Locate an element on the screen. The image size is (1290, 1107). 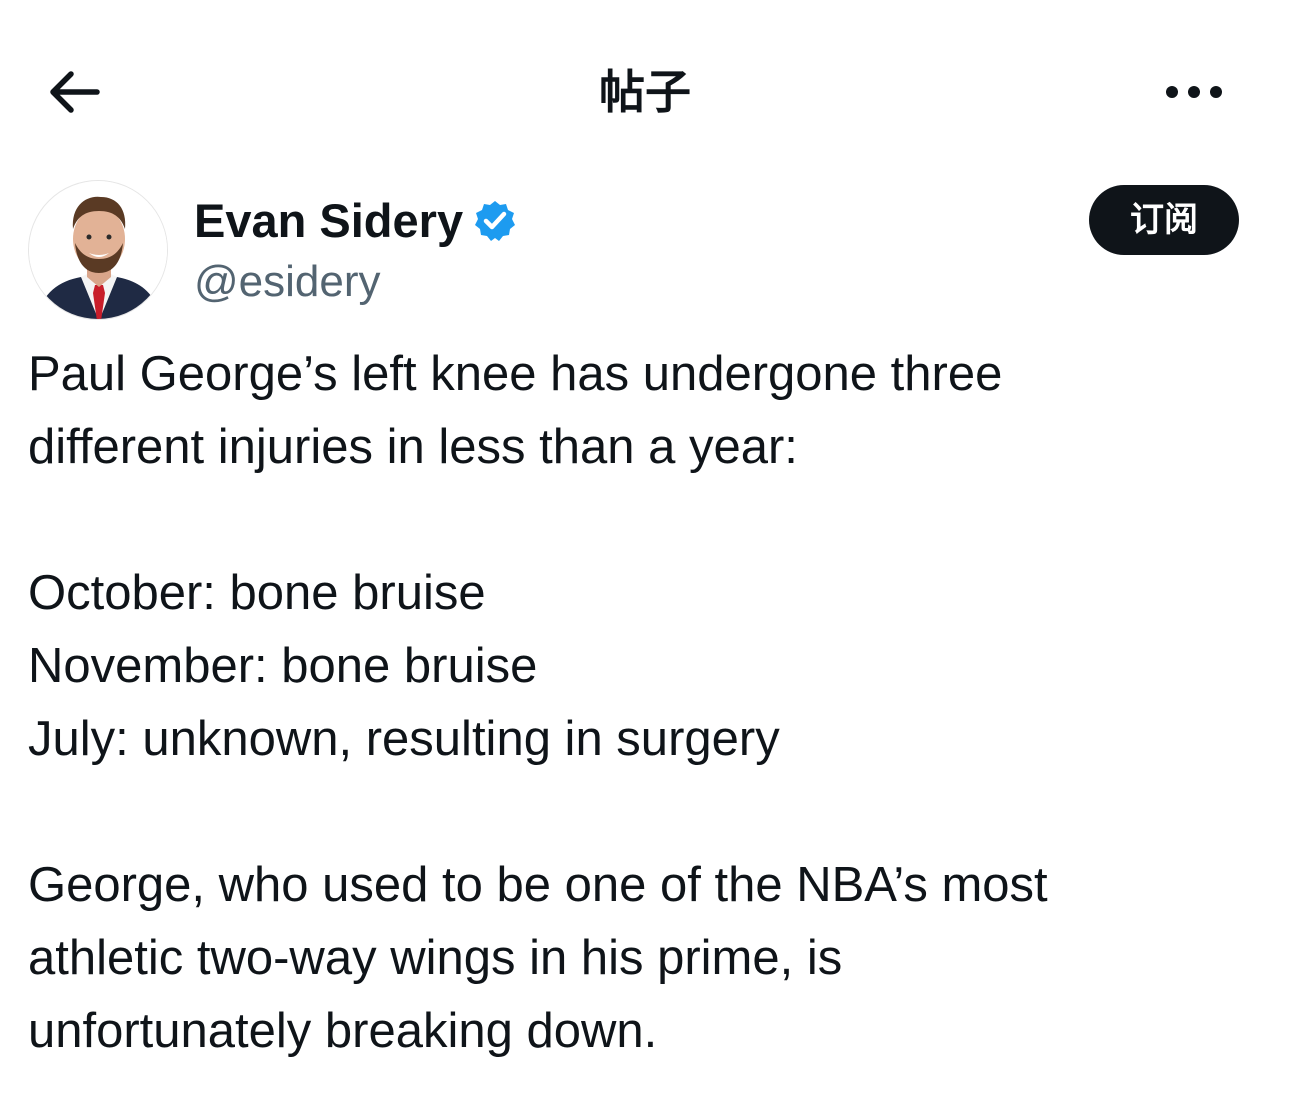
avatar-photo is located at coordinates (98, 250).